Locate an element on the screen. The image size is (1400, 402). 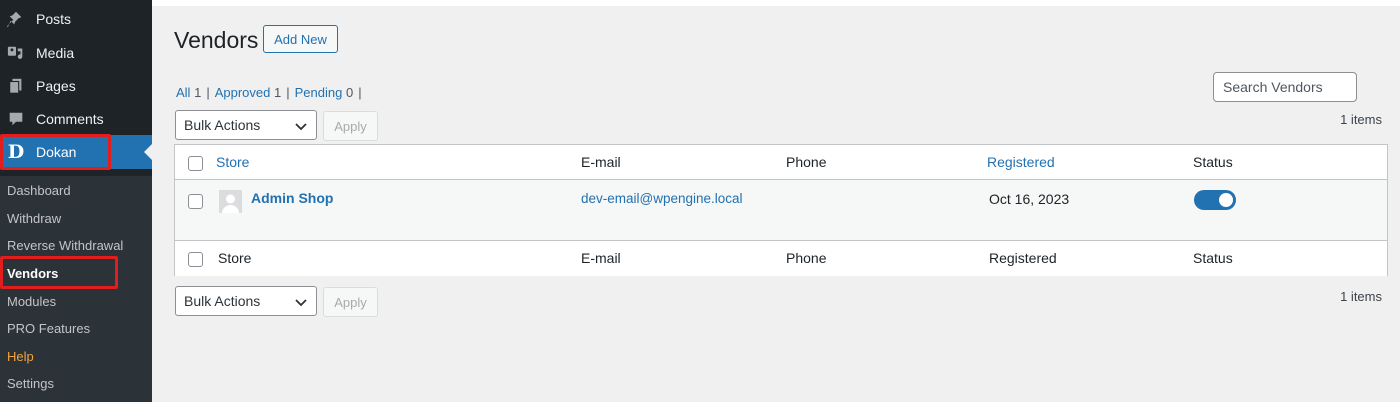
status-filters: All 1 | Approved 1 | Pending 0 | is located at coordinates (269, 92).